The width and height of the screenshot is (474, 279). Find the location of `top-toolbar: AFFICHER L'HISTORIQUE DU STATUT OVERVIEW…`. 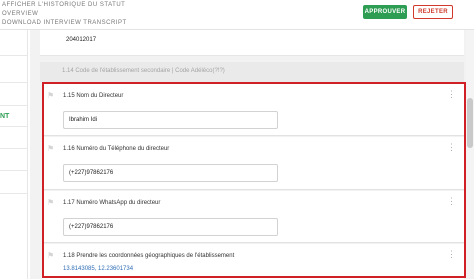

top-toolbar: AFFICHER L'HISTORIQUE DU STATUT OVERVIEW… is located at coordinates (237, 15).